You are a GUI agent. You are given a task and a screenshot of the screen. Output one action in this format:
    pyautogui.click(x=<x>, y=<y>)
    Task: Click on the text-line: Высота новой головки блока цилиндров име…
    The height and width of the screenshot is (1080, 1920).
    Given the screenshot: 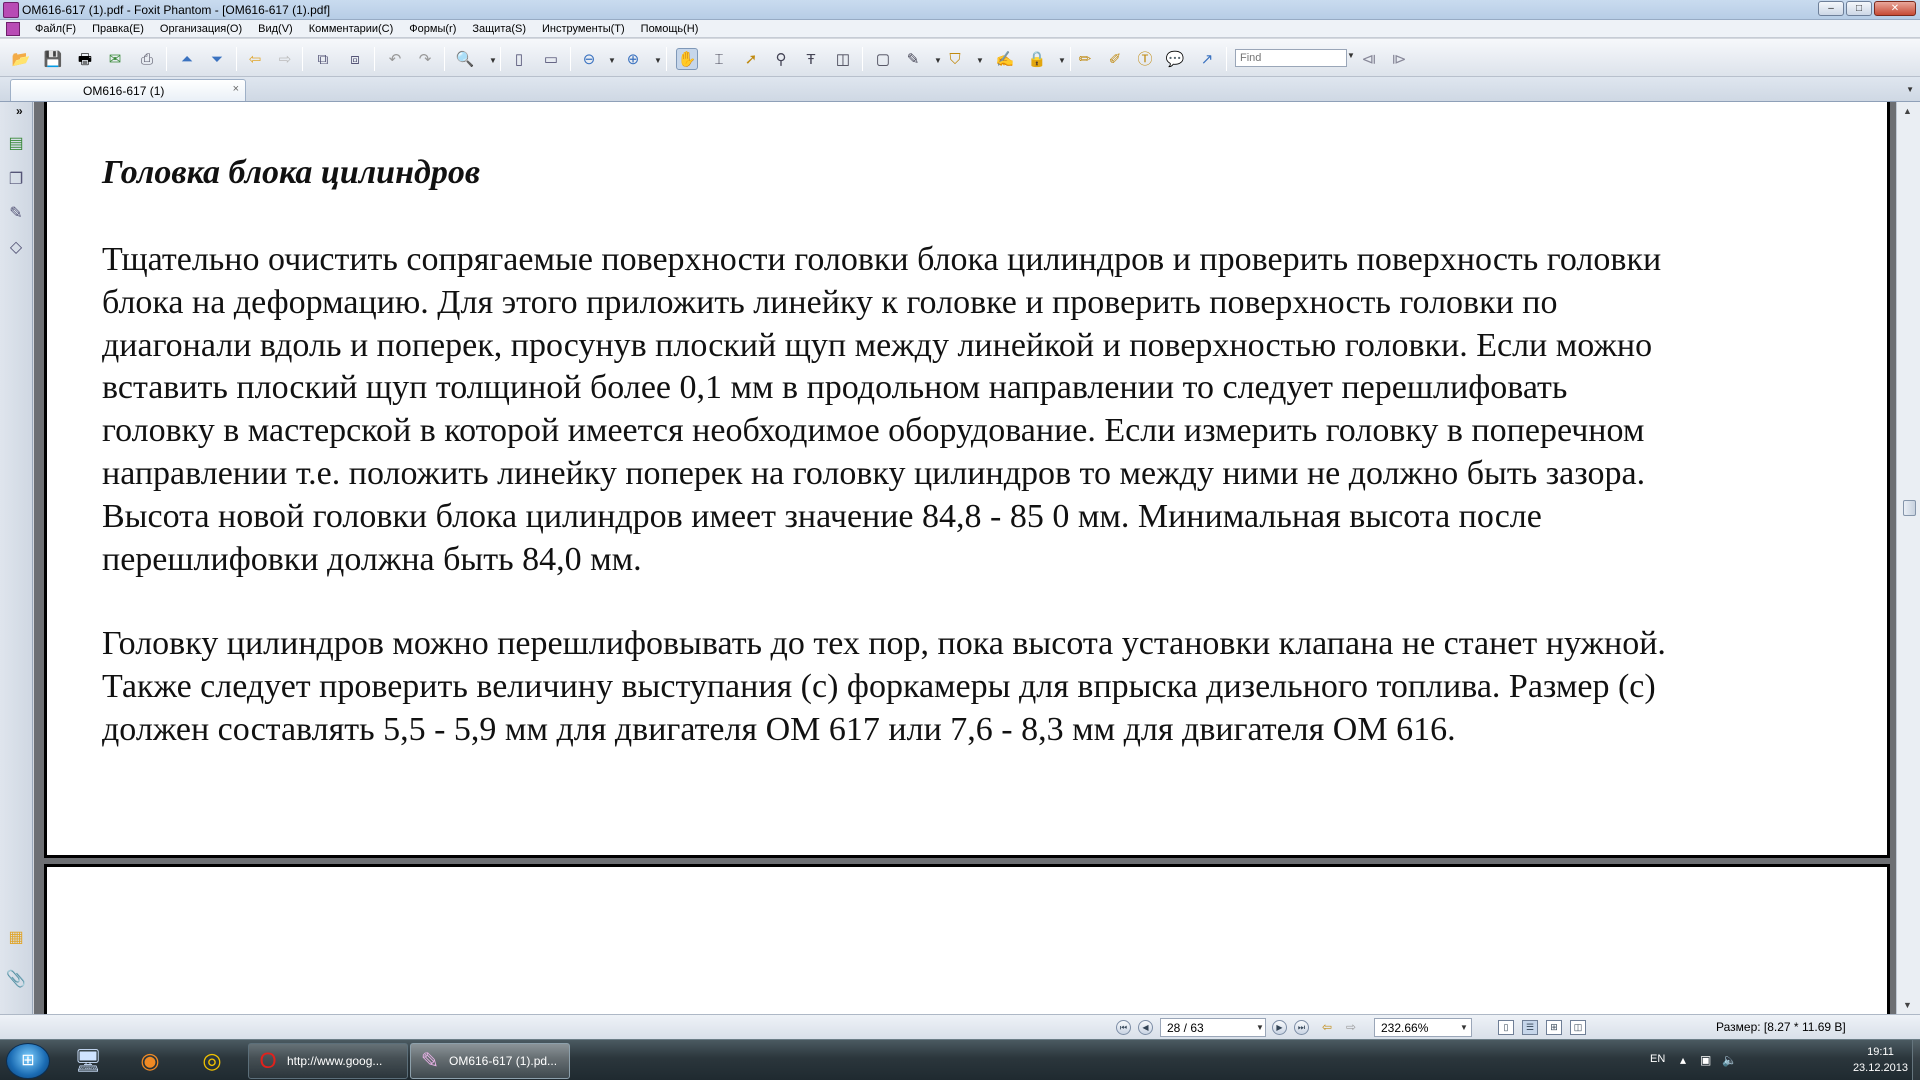 What is the action you would take?
    pyautogui.click(x=822, y=516)
    